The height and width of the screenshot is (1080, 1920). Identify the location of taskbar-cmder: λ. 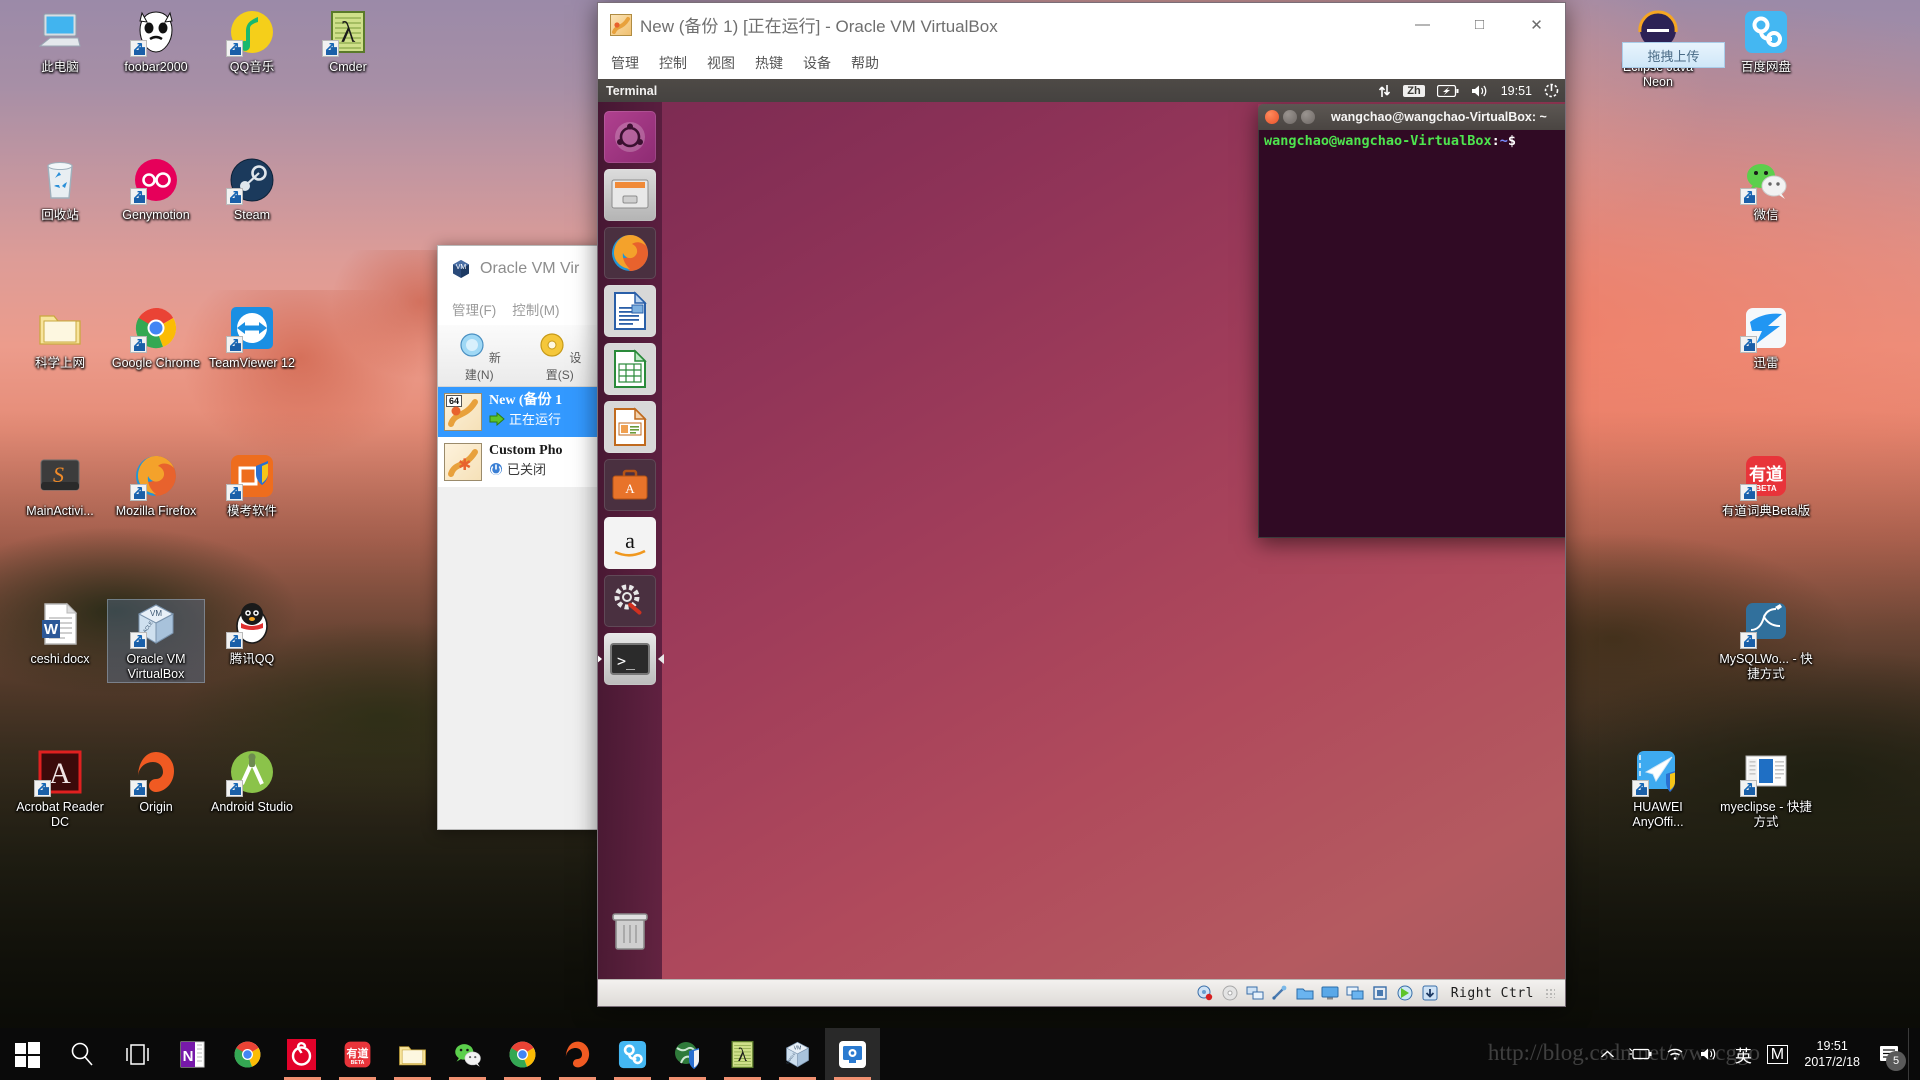
(742, 1054).